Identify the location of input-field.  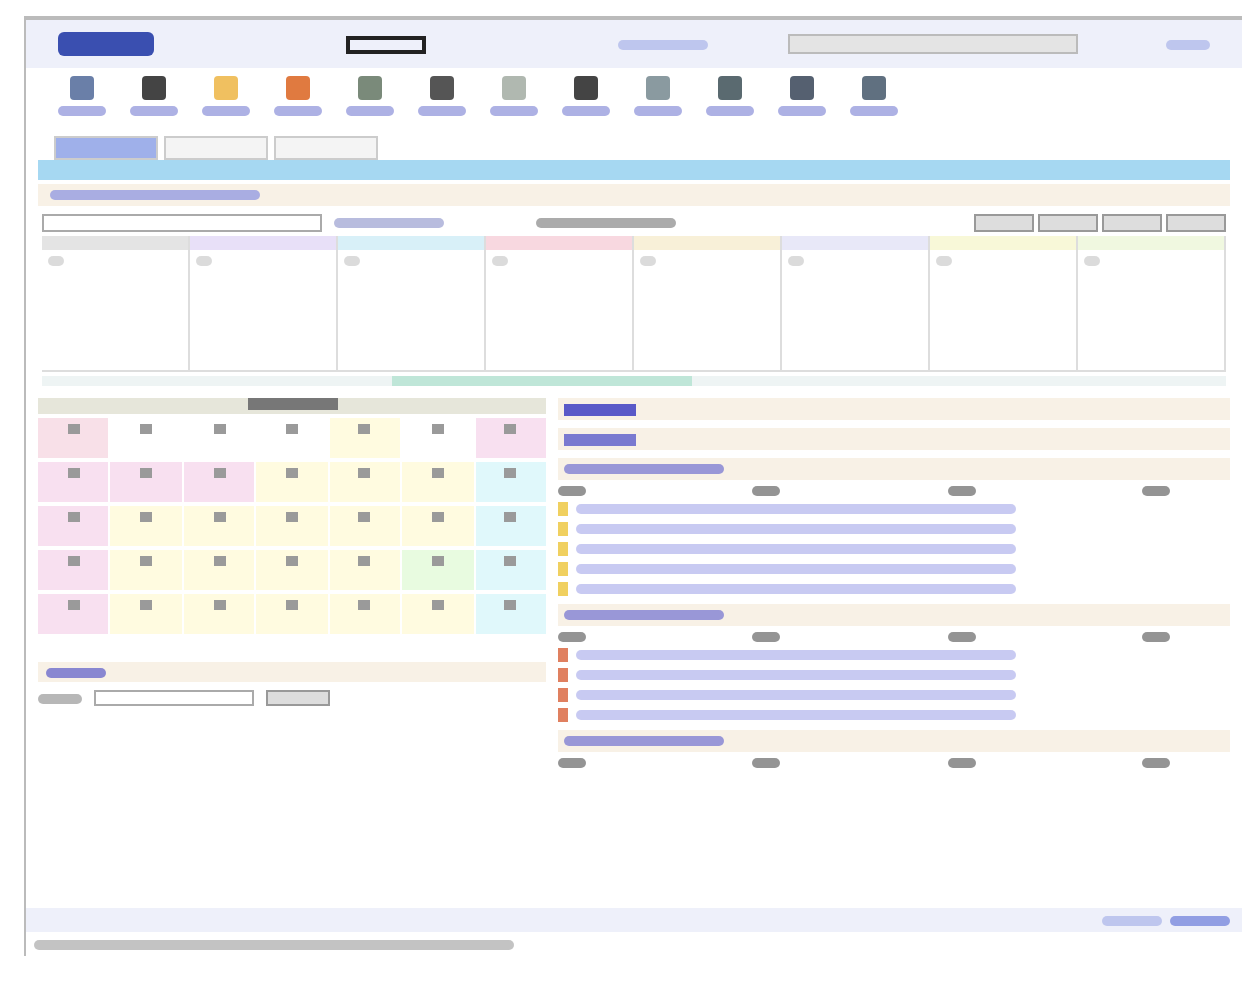
(174, 698).